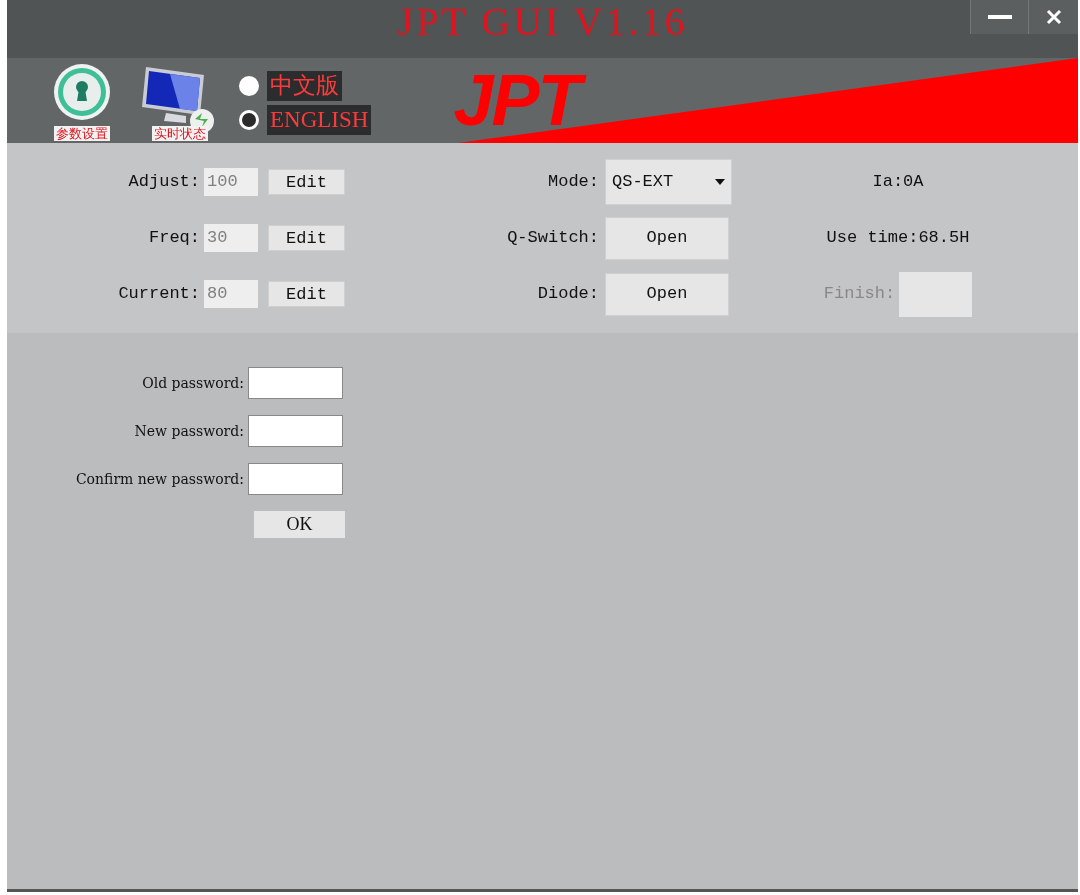 The height and width of the screenshot is (895, 1080). Describe the element at coordinates (898, 238) in the screenshot. I see `status-text: Use time:68.5H` at that location.